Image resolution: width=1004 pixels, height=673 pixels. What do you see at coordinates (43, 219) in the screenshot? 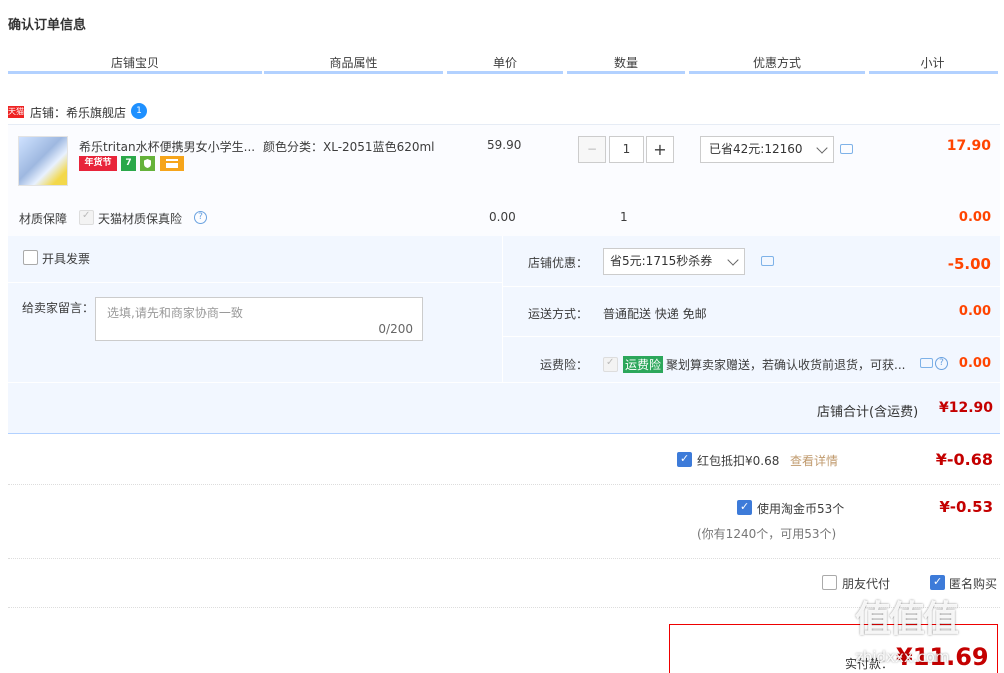
I see `material-guarantee-label: 材质保障` at bounding box center [43, 219].